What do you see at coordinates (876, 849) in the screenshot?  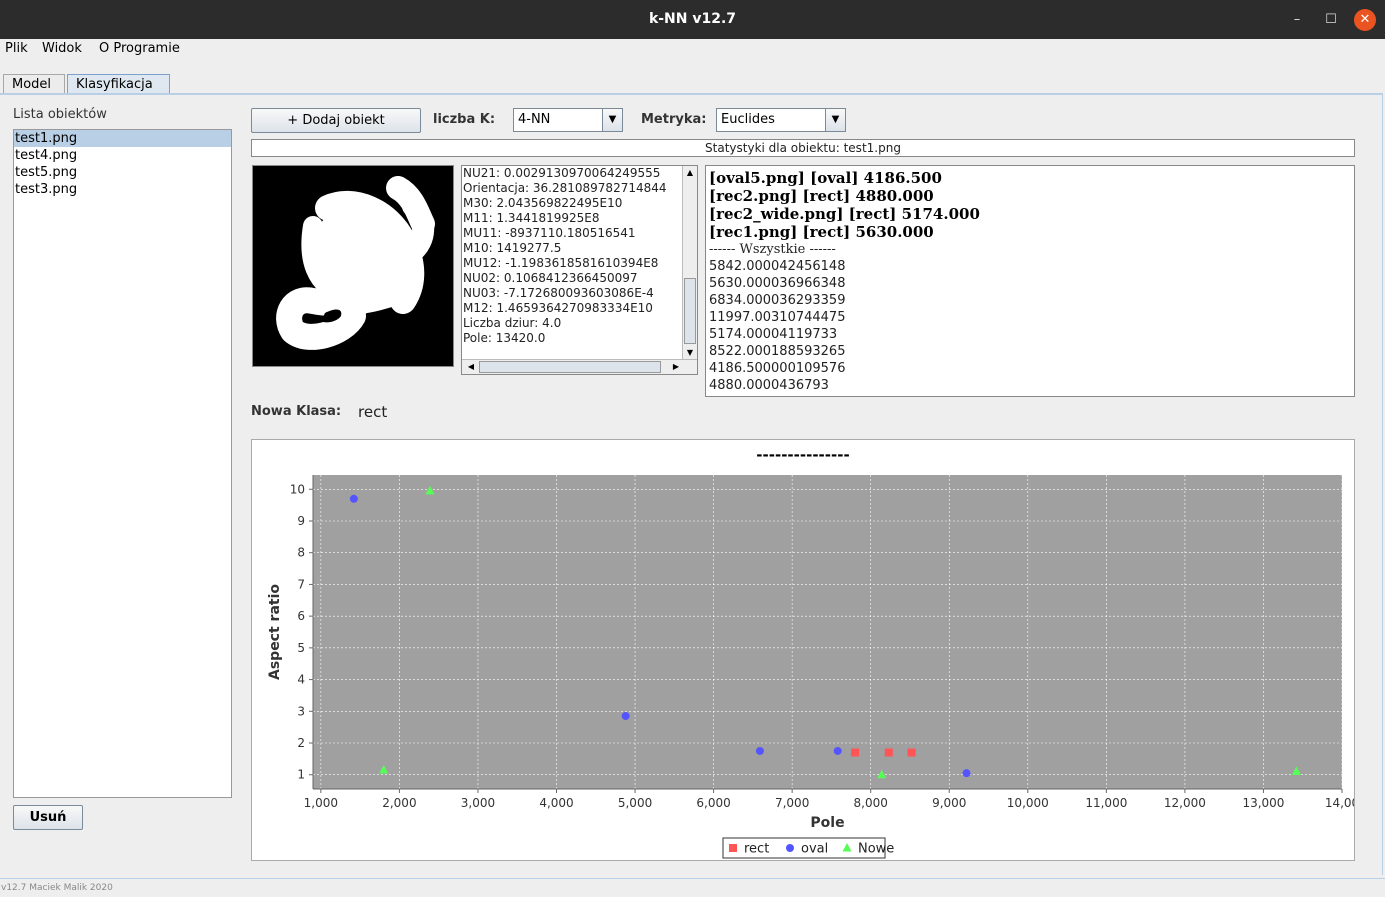 I see `legend-Nowe-label: Nowe` at bounding box center [876, 849].